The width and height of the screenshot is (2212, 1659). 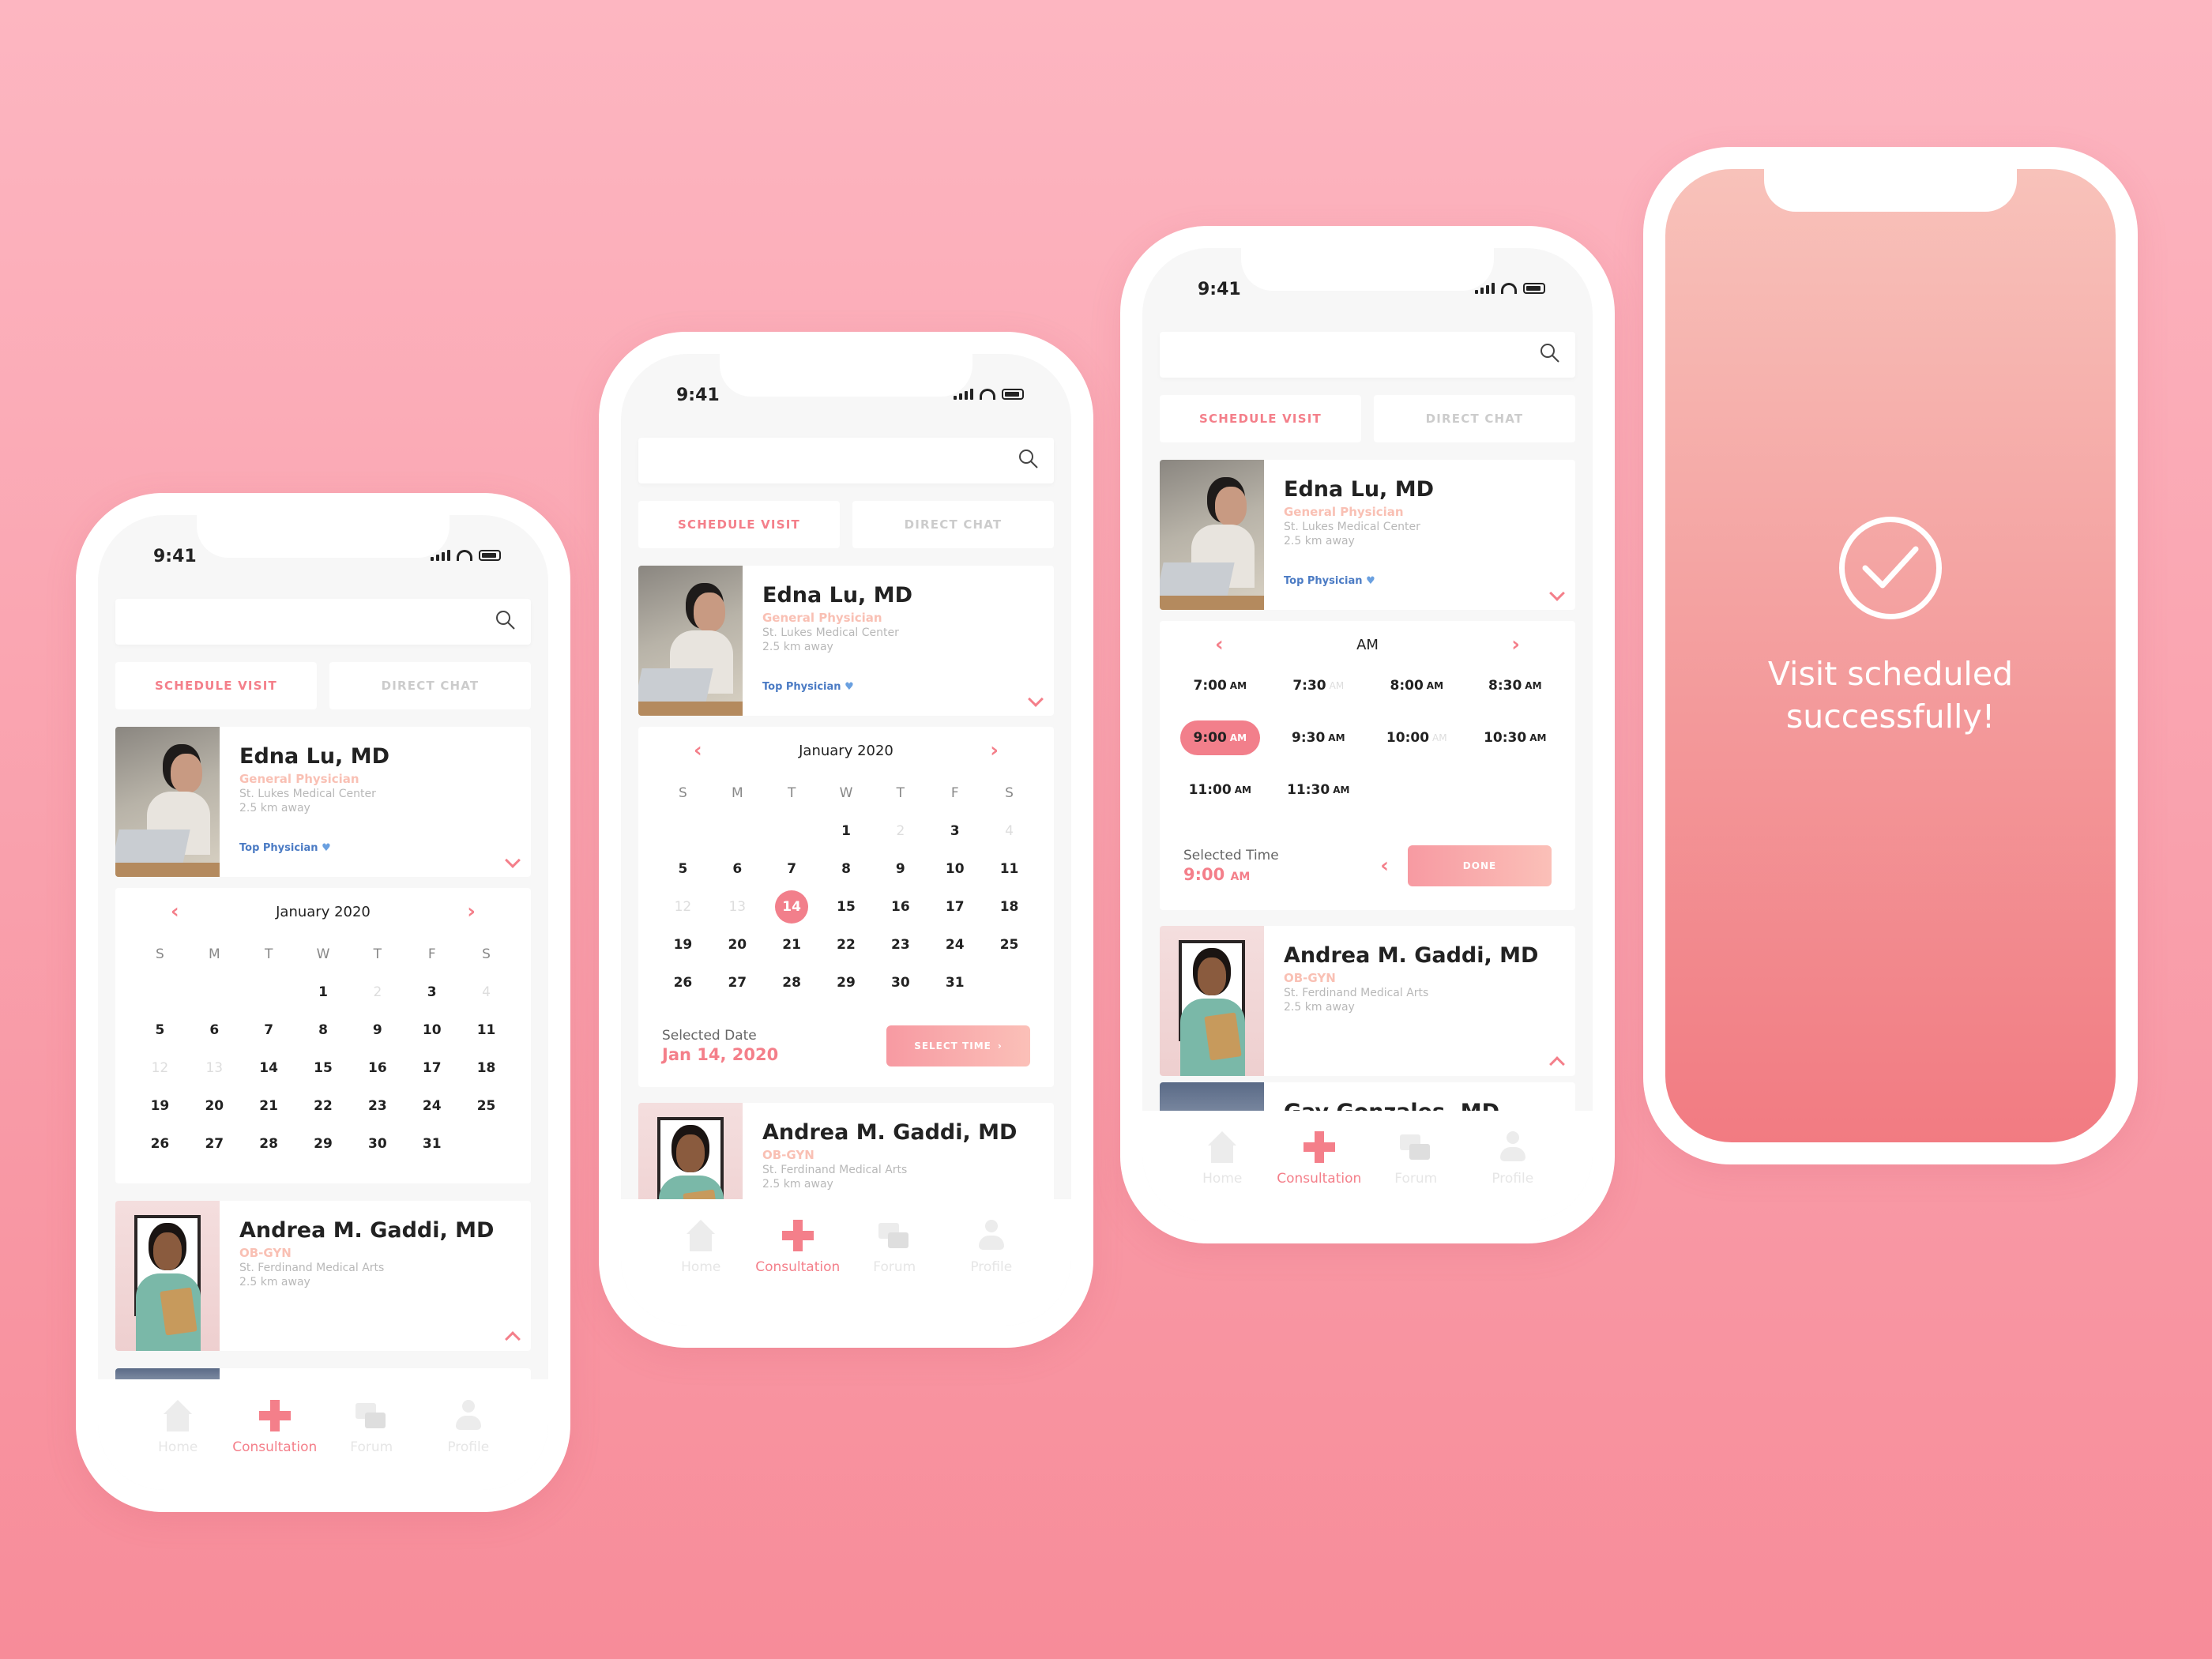 I want to click on time-slot: 10:30 AM, so click(x=1515, y=738).